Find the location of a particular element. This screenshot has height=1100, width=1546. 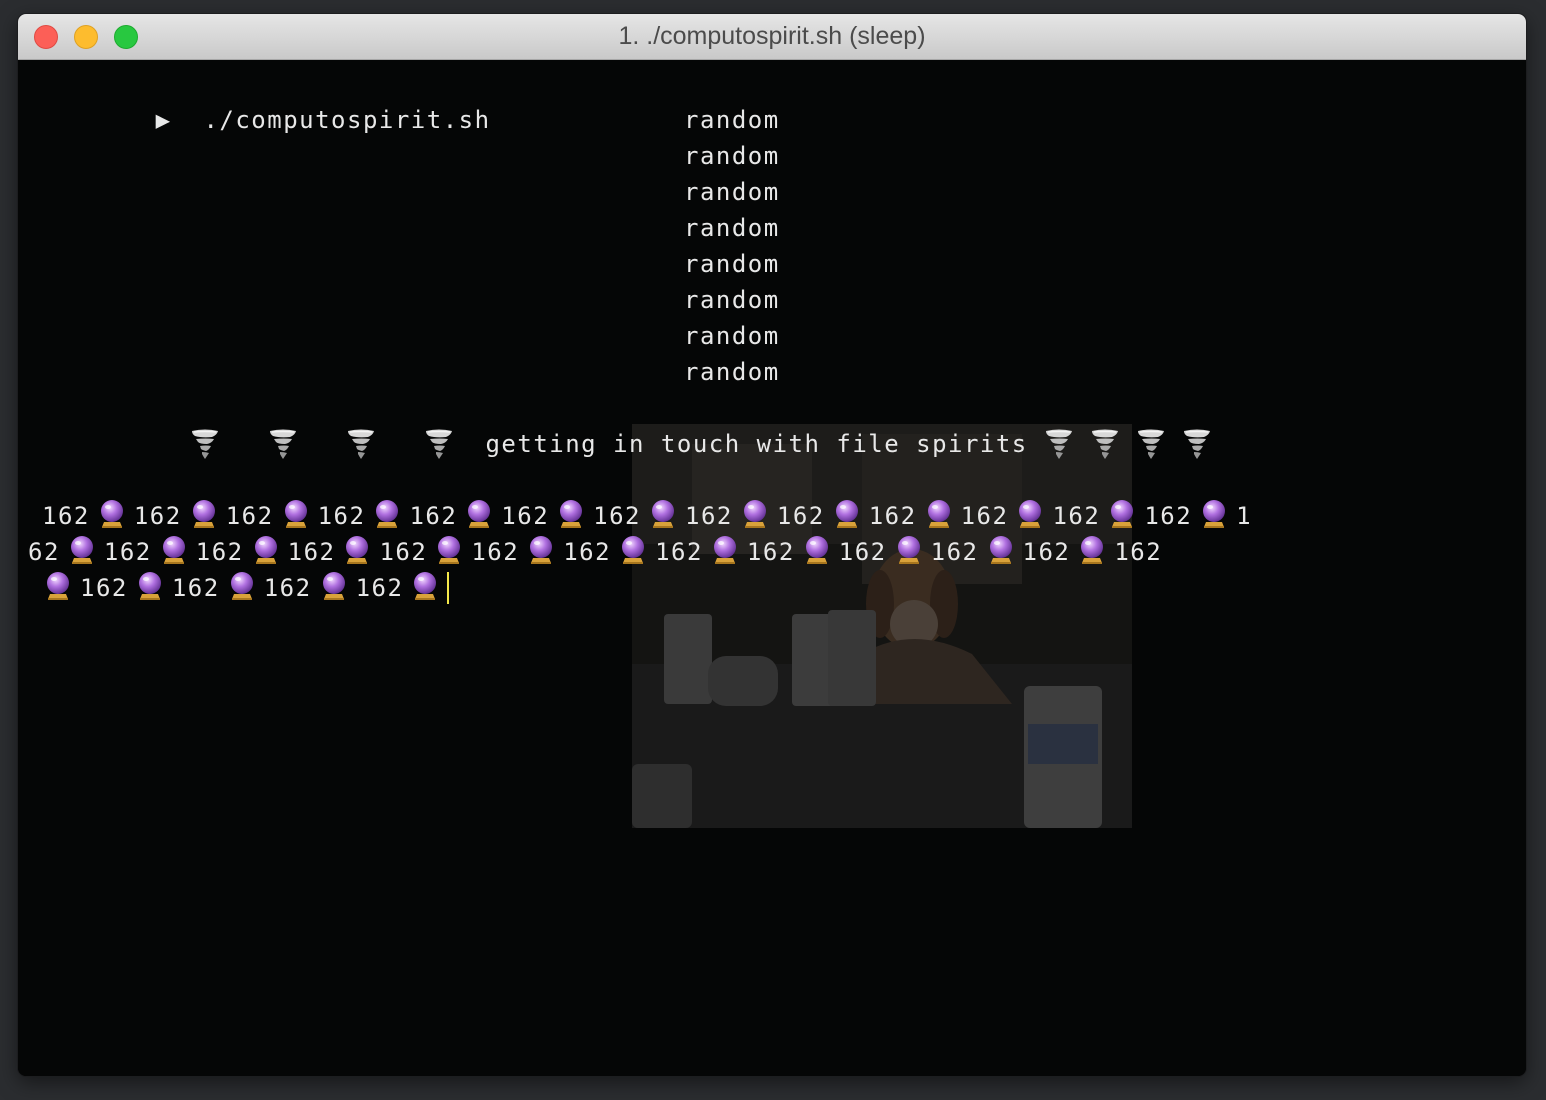

count-row: 162 162 162 162 162 162 162 162 162 162 162 162 162 1 is located at coordinates (647, 516).